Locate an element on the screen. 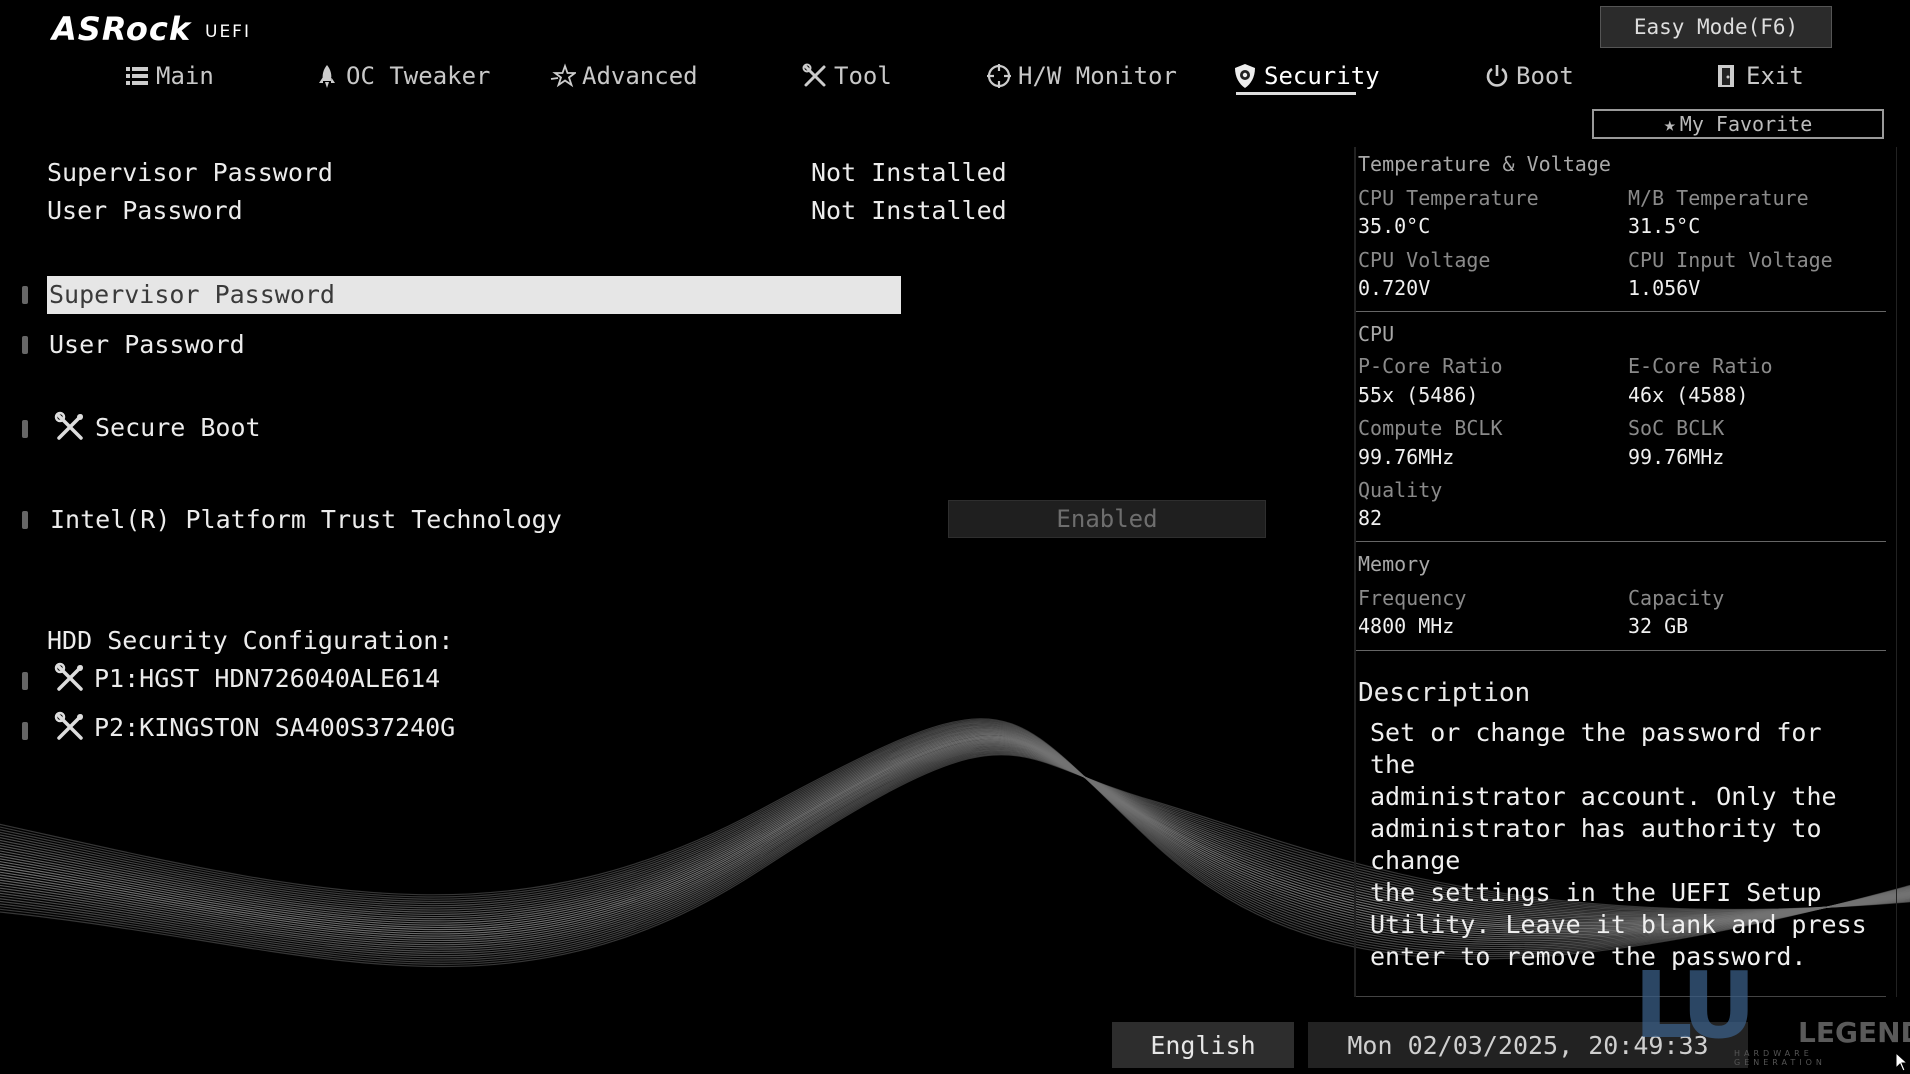 The width and height of the screenshot is (1910, 1074). cpu-volt-value: 0.720V is located at coordinates (1394, 288).